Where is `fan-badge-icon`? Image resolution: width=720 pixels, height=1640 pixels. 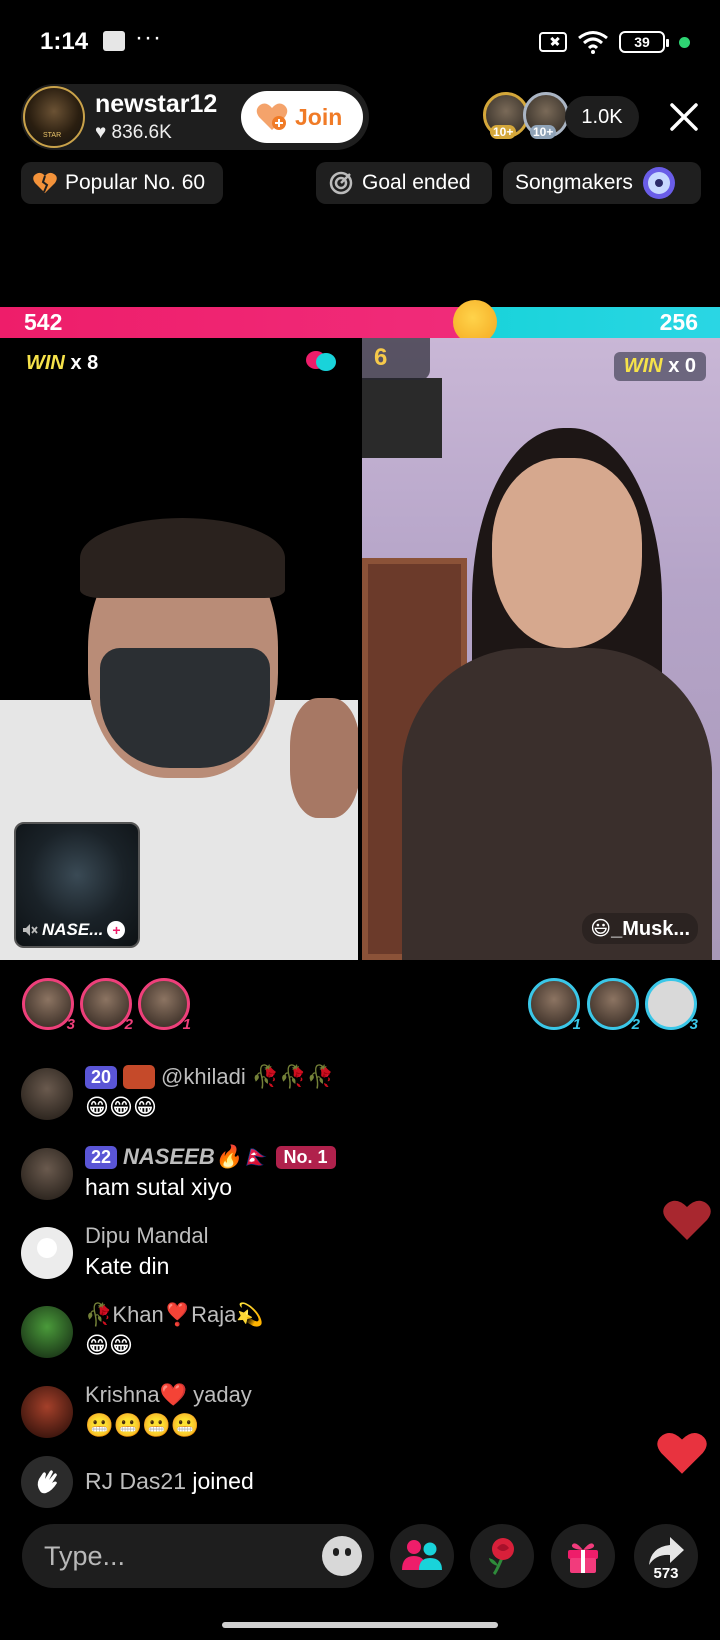
fan-badge-icon is located at coordinates (139, 1077).